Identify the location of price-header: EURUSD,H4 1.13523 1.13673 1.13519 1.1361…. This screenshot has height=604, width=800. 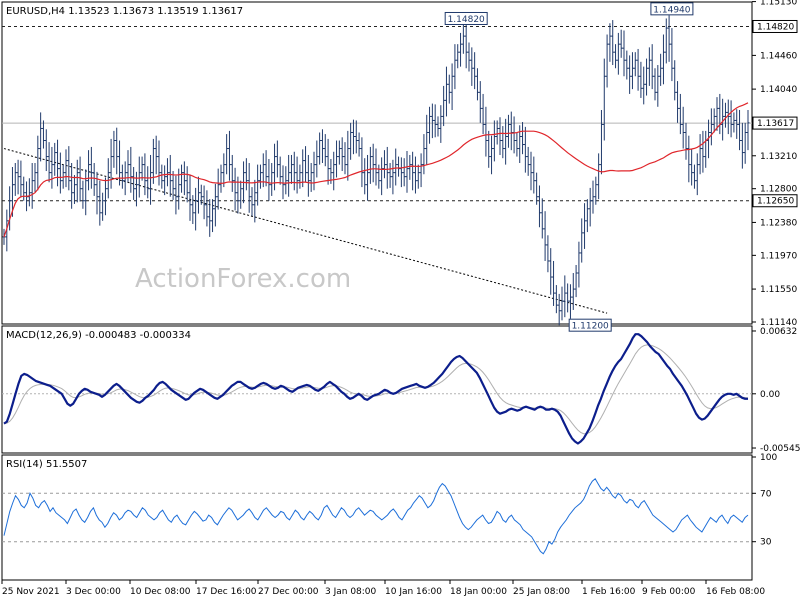
(124, 11).